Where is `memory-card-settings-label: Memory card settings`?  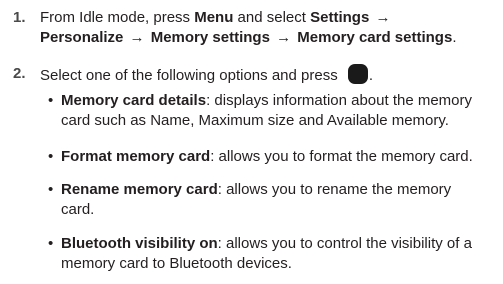
memory-card-settings-label: Memory card settings is located at coordinates (375, 37).